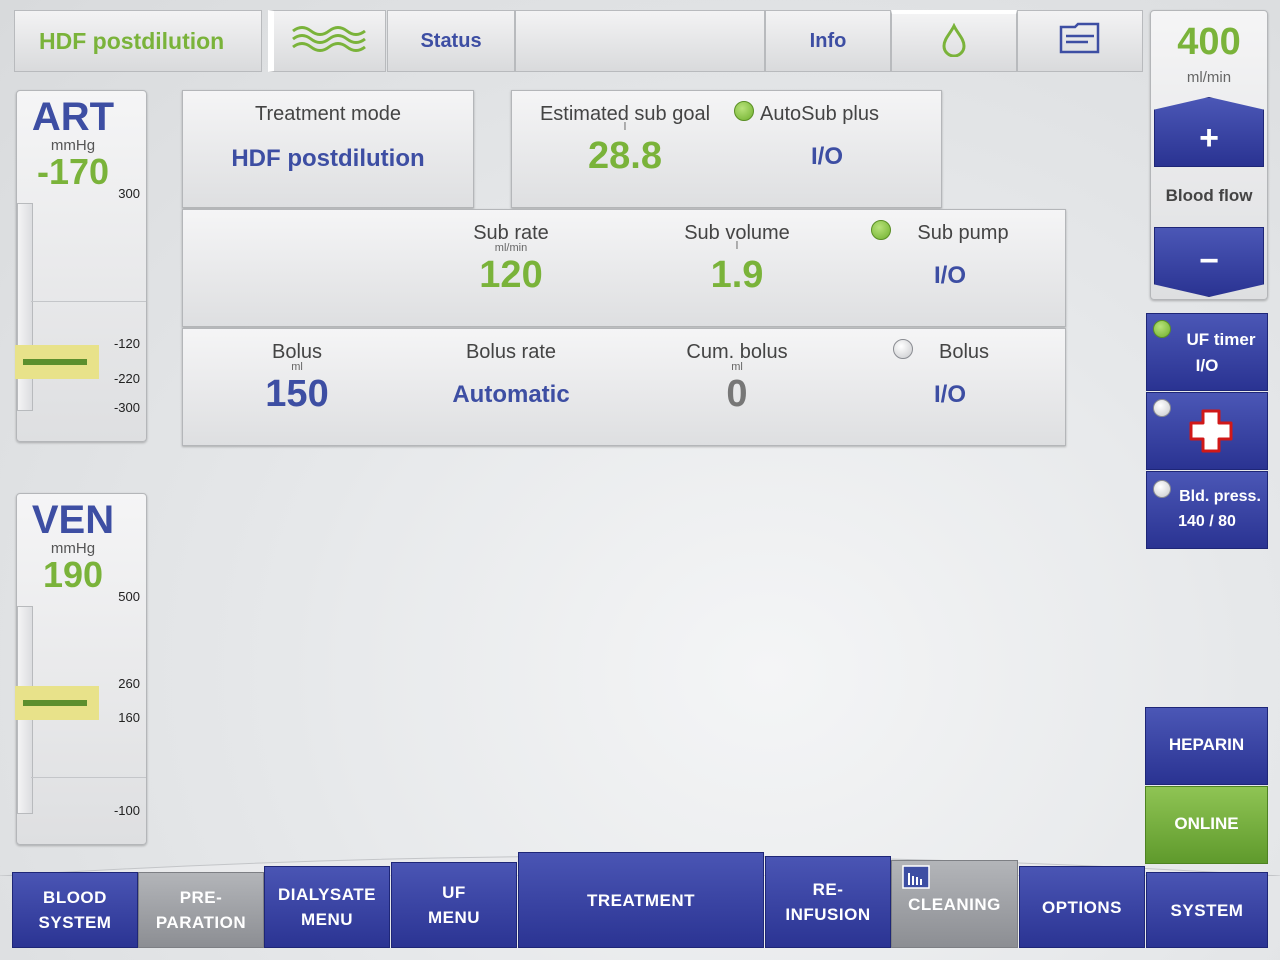 The image size is (1280, 960). Describe the element at coordinates (511, 248) in the screenshot. I see `sub-rate-unit: ml/min` at that location.